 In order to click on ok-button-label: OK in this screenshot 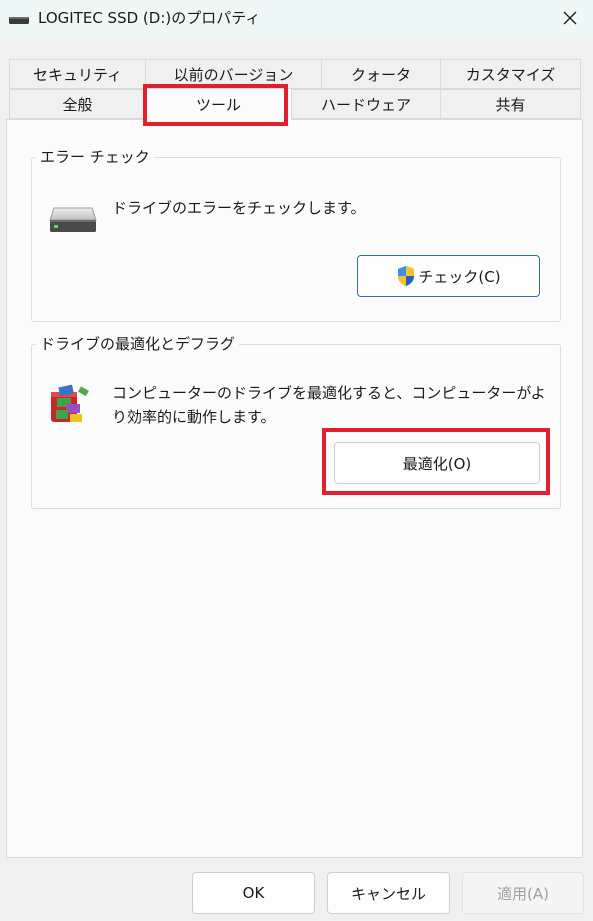, I will do `click(253, 893)`.